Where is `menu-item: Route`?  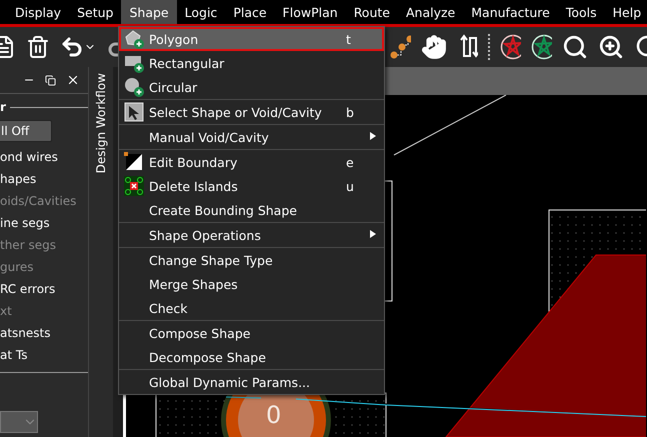 menu-item: Route is located at coordinates (372, 12).